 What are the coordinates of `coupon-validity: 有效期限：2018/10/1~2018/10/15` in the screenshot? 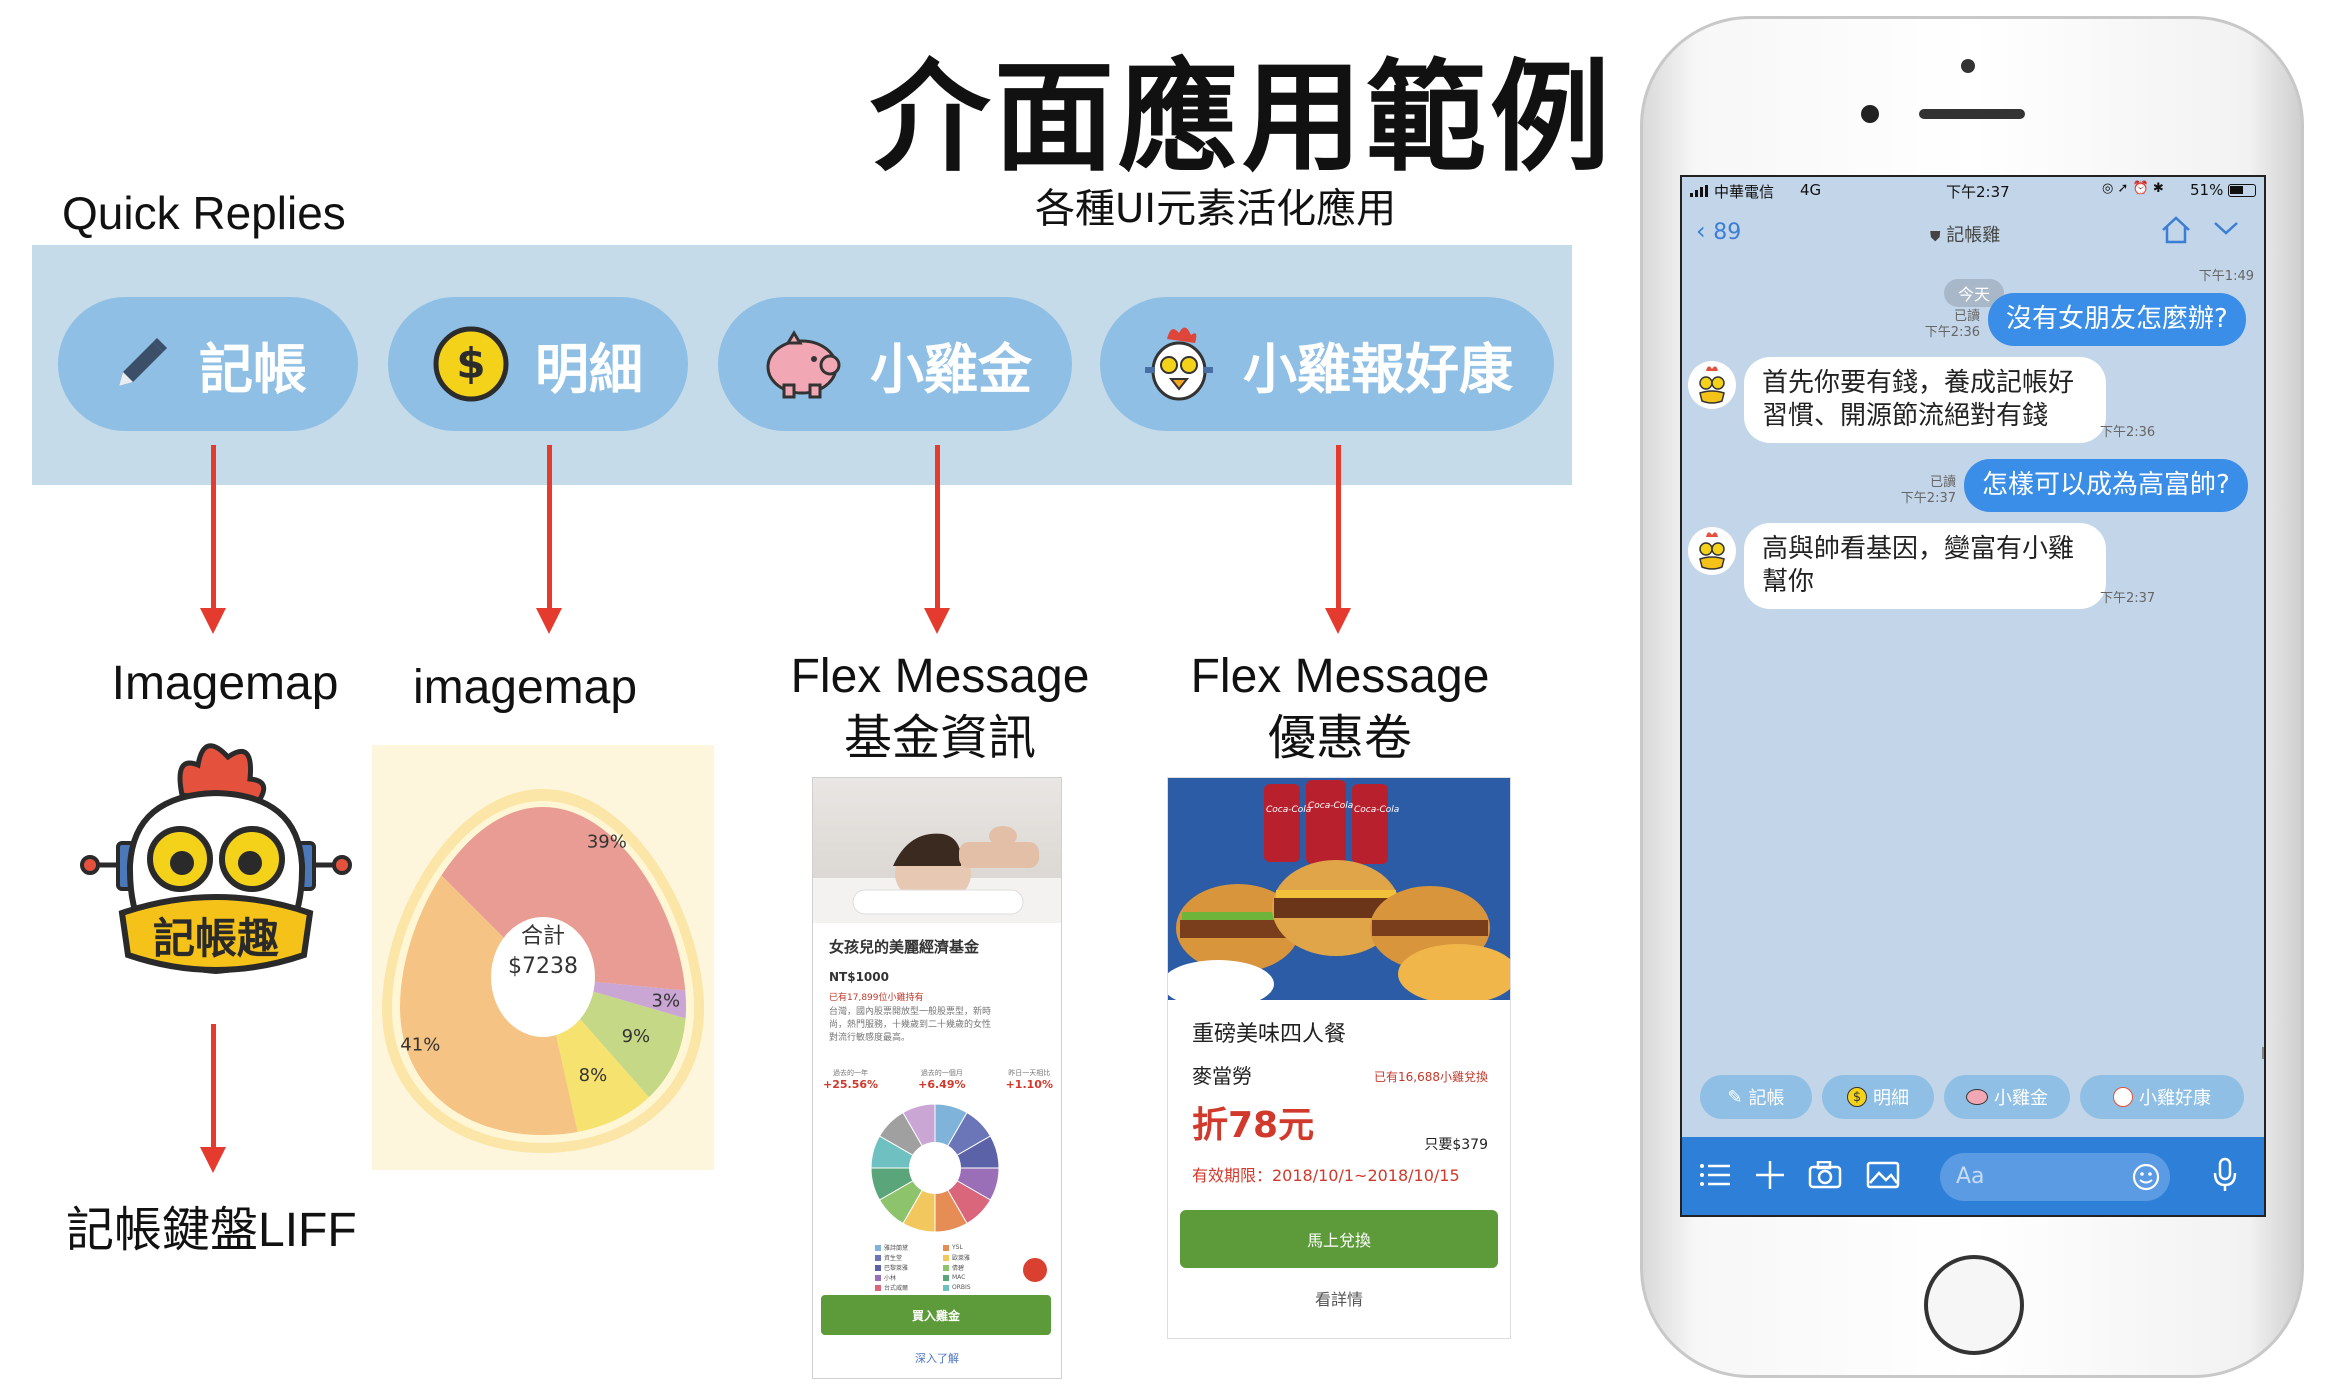 It's located at (1326, 1175).